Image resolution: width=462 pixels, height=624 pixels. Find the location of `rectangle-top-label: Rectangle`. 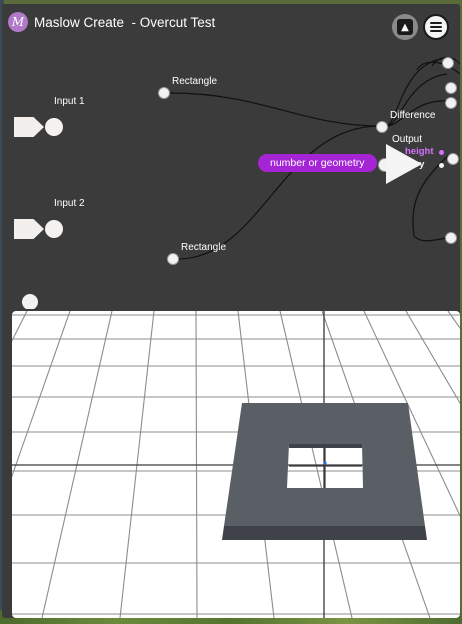

rectangle-top-label: Rectangle is located at coordinates (195, 81).